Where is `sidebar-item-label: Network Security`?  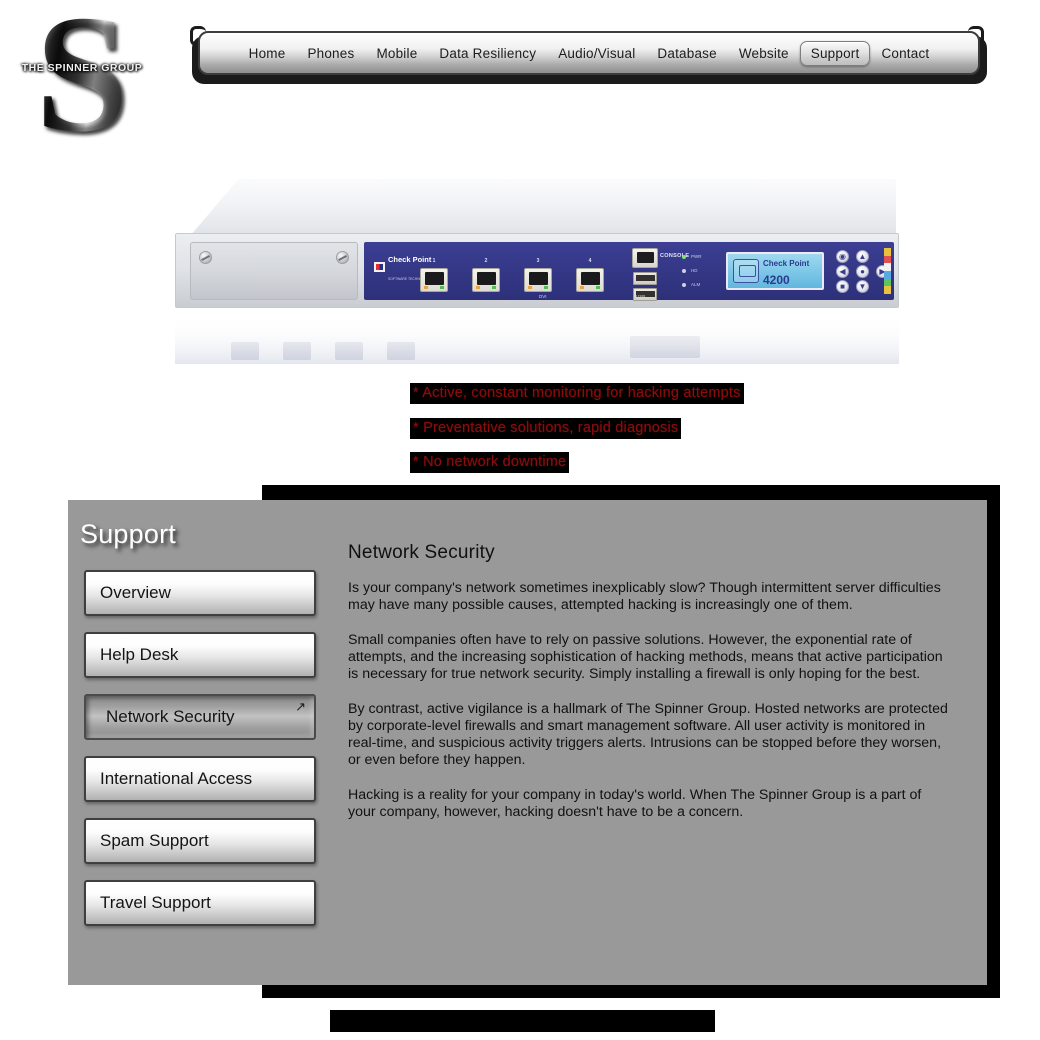
sidebar-item-label: Network Security is located at coordinates (170, 716).